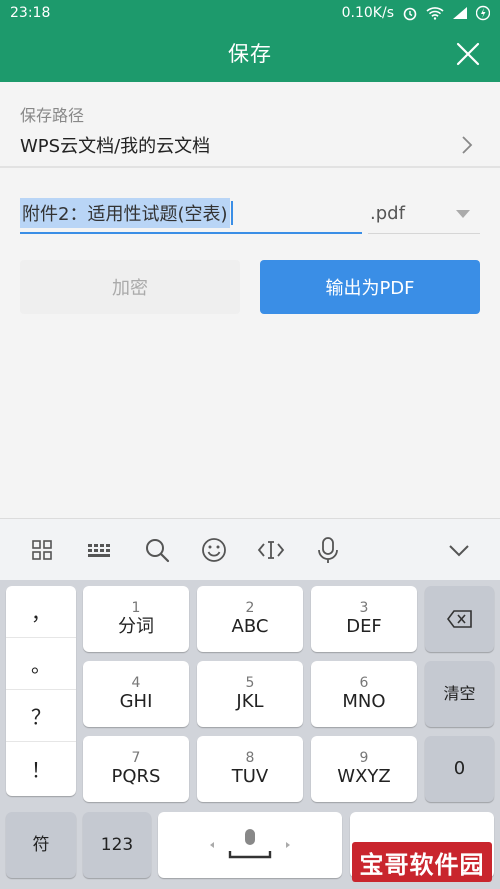 This screenshot has width=500, height=889. I want to click on keyboard-icon, so click(100, 550).